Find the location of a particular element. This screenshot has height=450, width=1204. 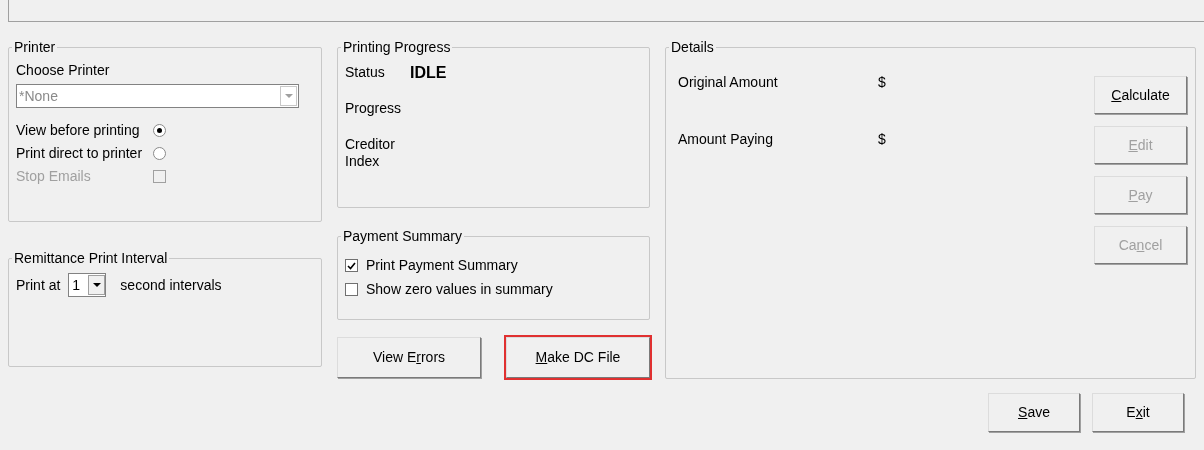

interval-select: 1 is located at coordinates (87, 285).